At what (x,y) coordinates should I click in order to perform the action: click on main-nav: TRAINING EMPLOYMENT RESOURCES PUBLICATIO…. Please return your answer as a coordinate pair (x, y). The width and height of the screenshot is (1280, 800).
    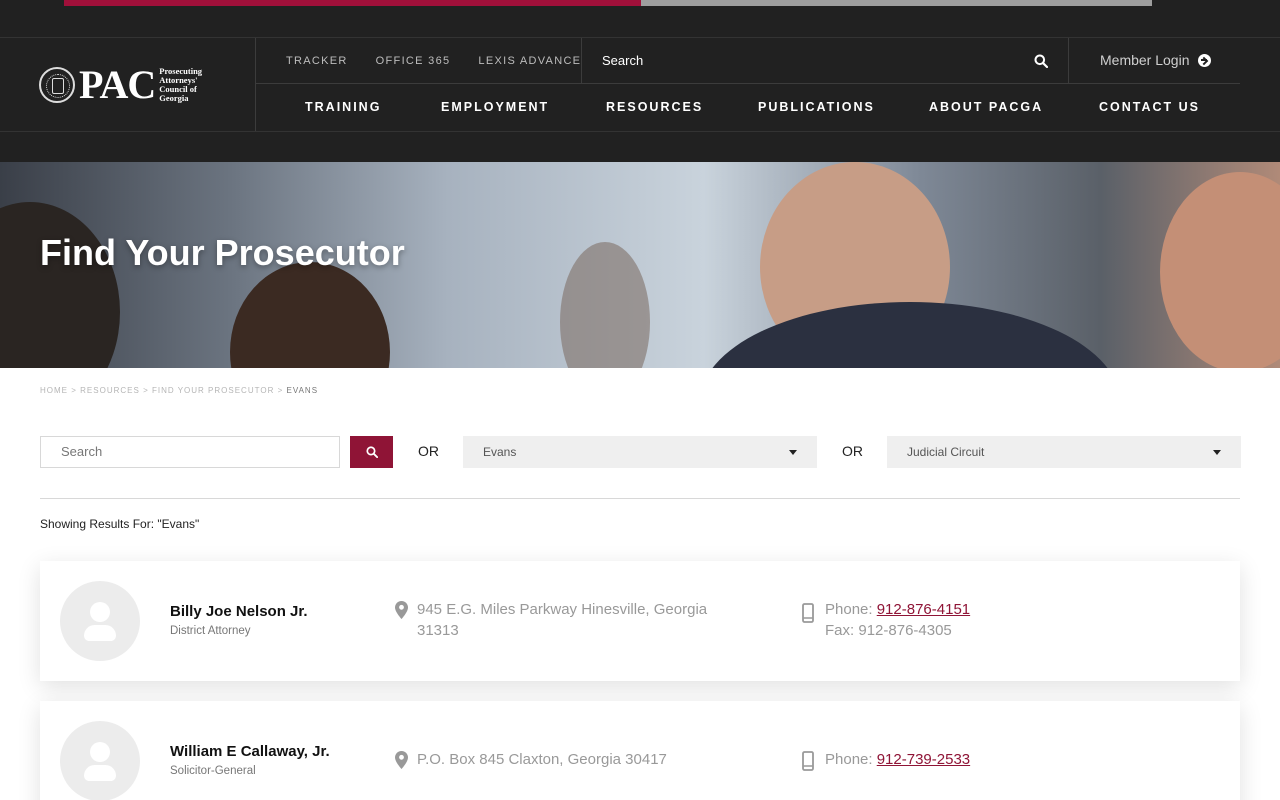
    Looking at the image, I should click on (748, 108).